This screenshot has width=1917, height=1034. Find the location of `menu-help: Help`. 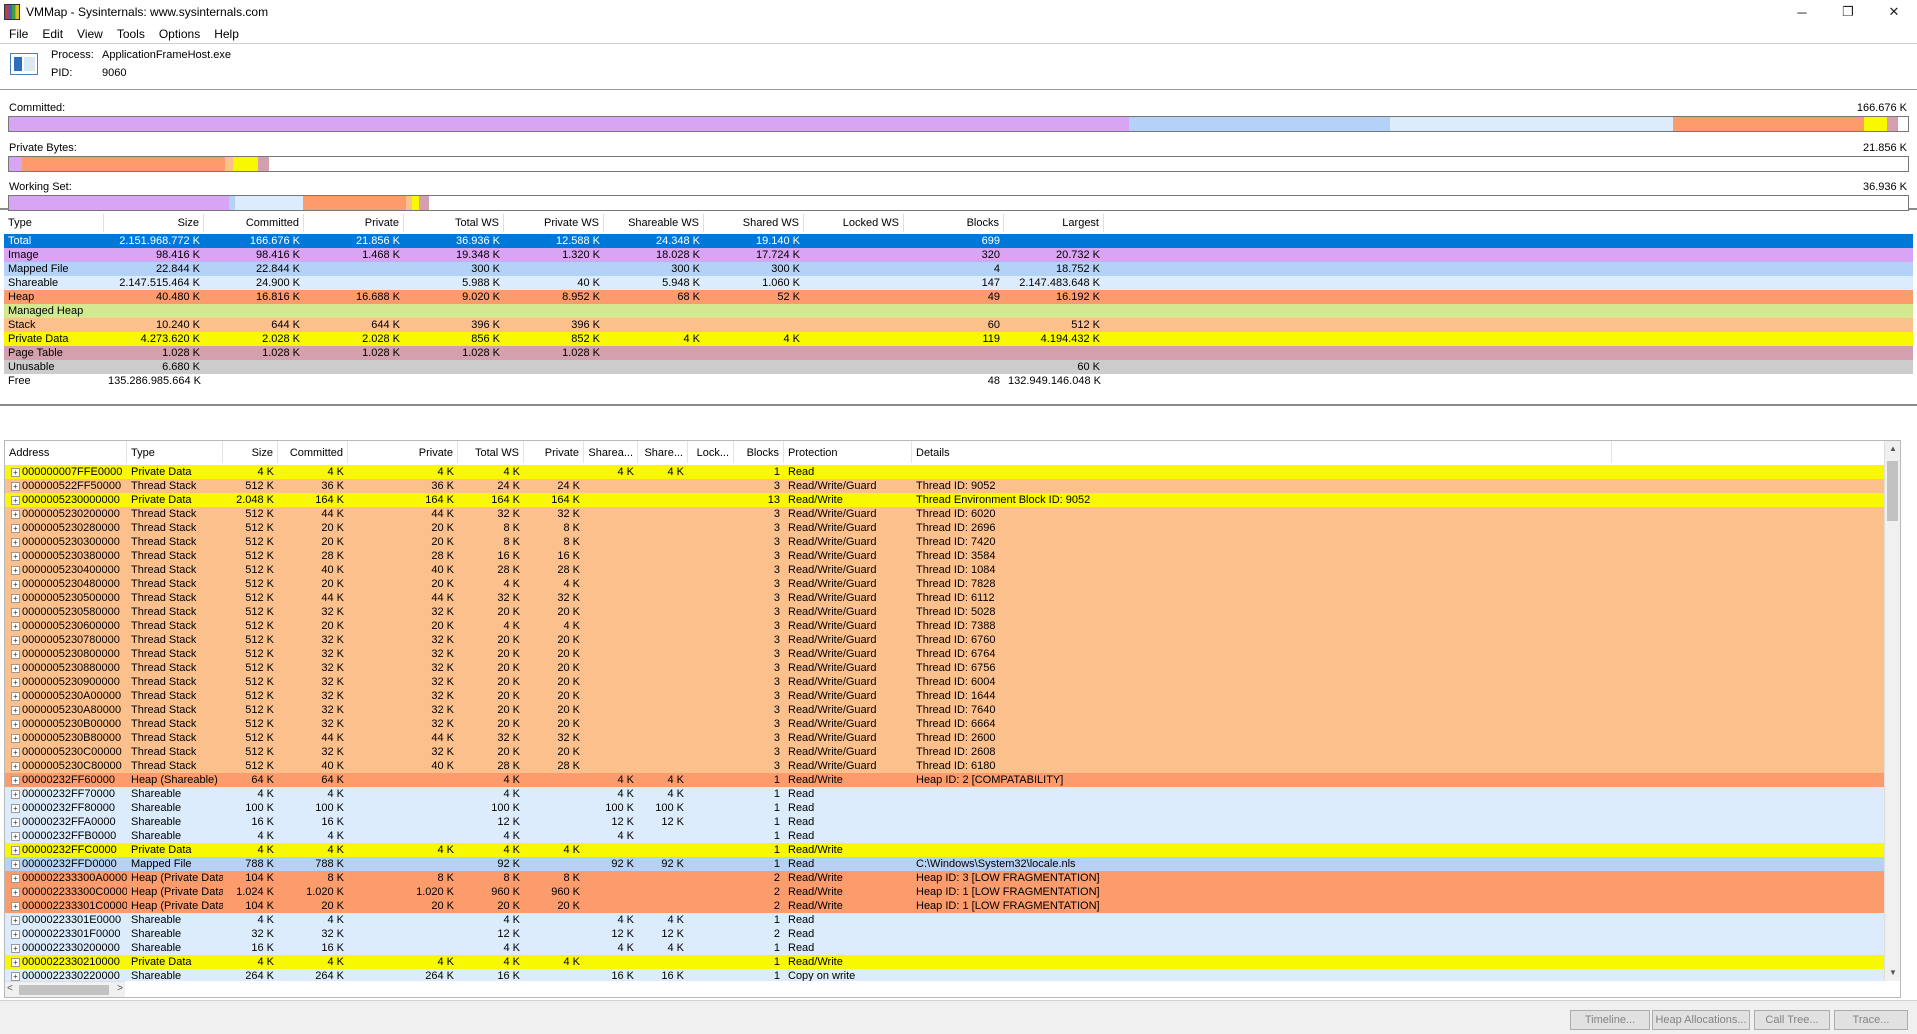

menu-help: Help is located at coordinates (226, 34).